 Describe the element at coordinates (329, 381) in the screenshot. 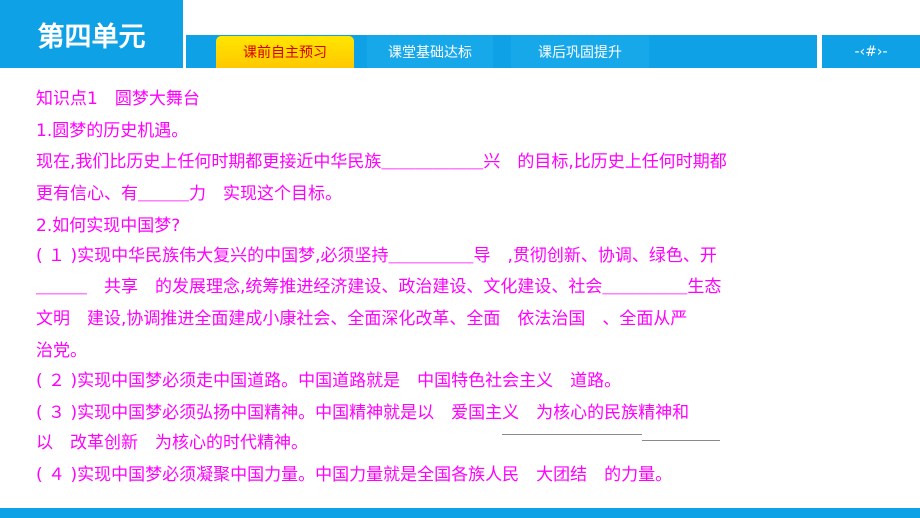

I see `paragraph-line: ( ２ )实现中国梦必须走中国道路。中国道路就是 中国特色社会主义 道路。` at that location.